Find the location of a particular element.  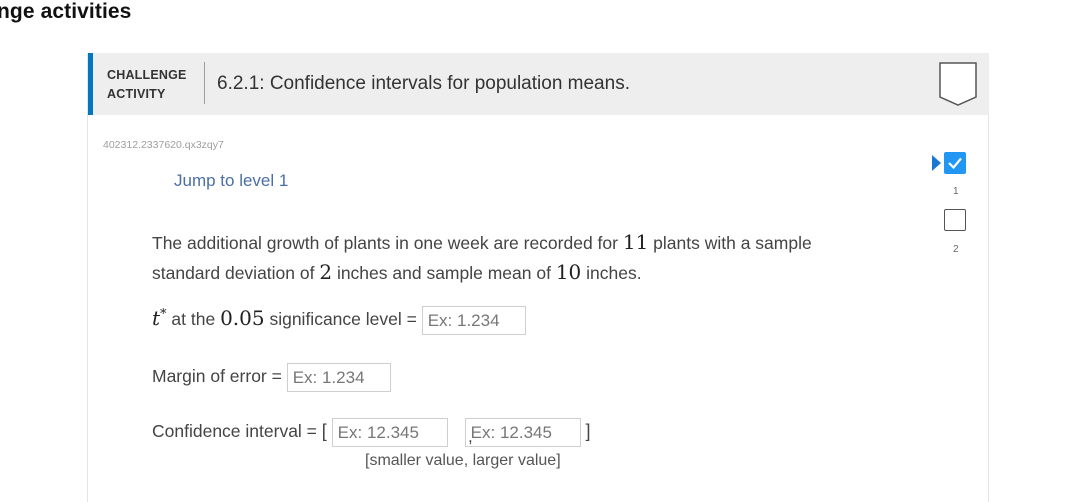

margin-of-error-input is located at coordinates (338, 377).